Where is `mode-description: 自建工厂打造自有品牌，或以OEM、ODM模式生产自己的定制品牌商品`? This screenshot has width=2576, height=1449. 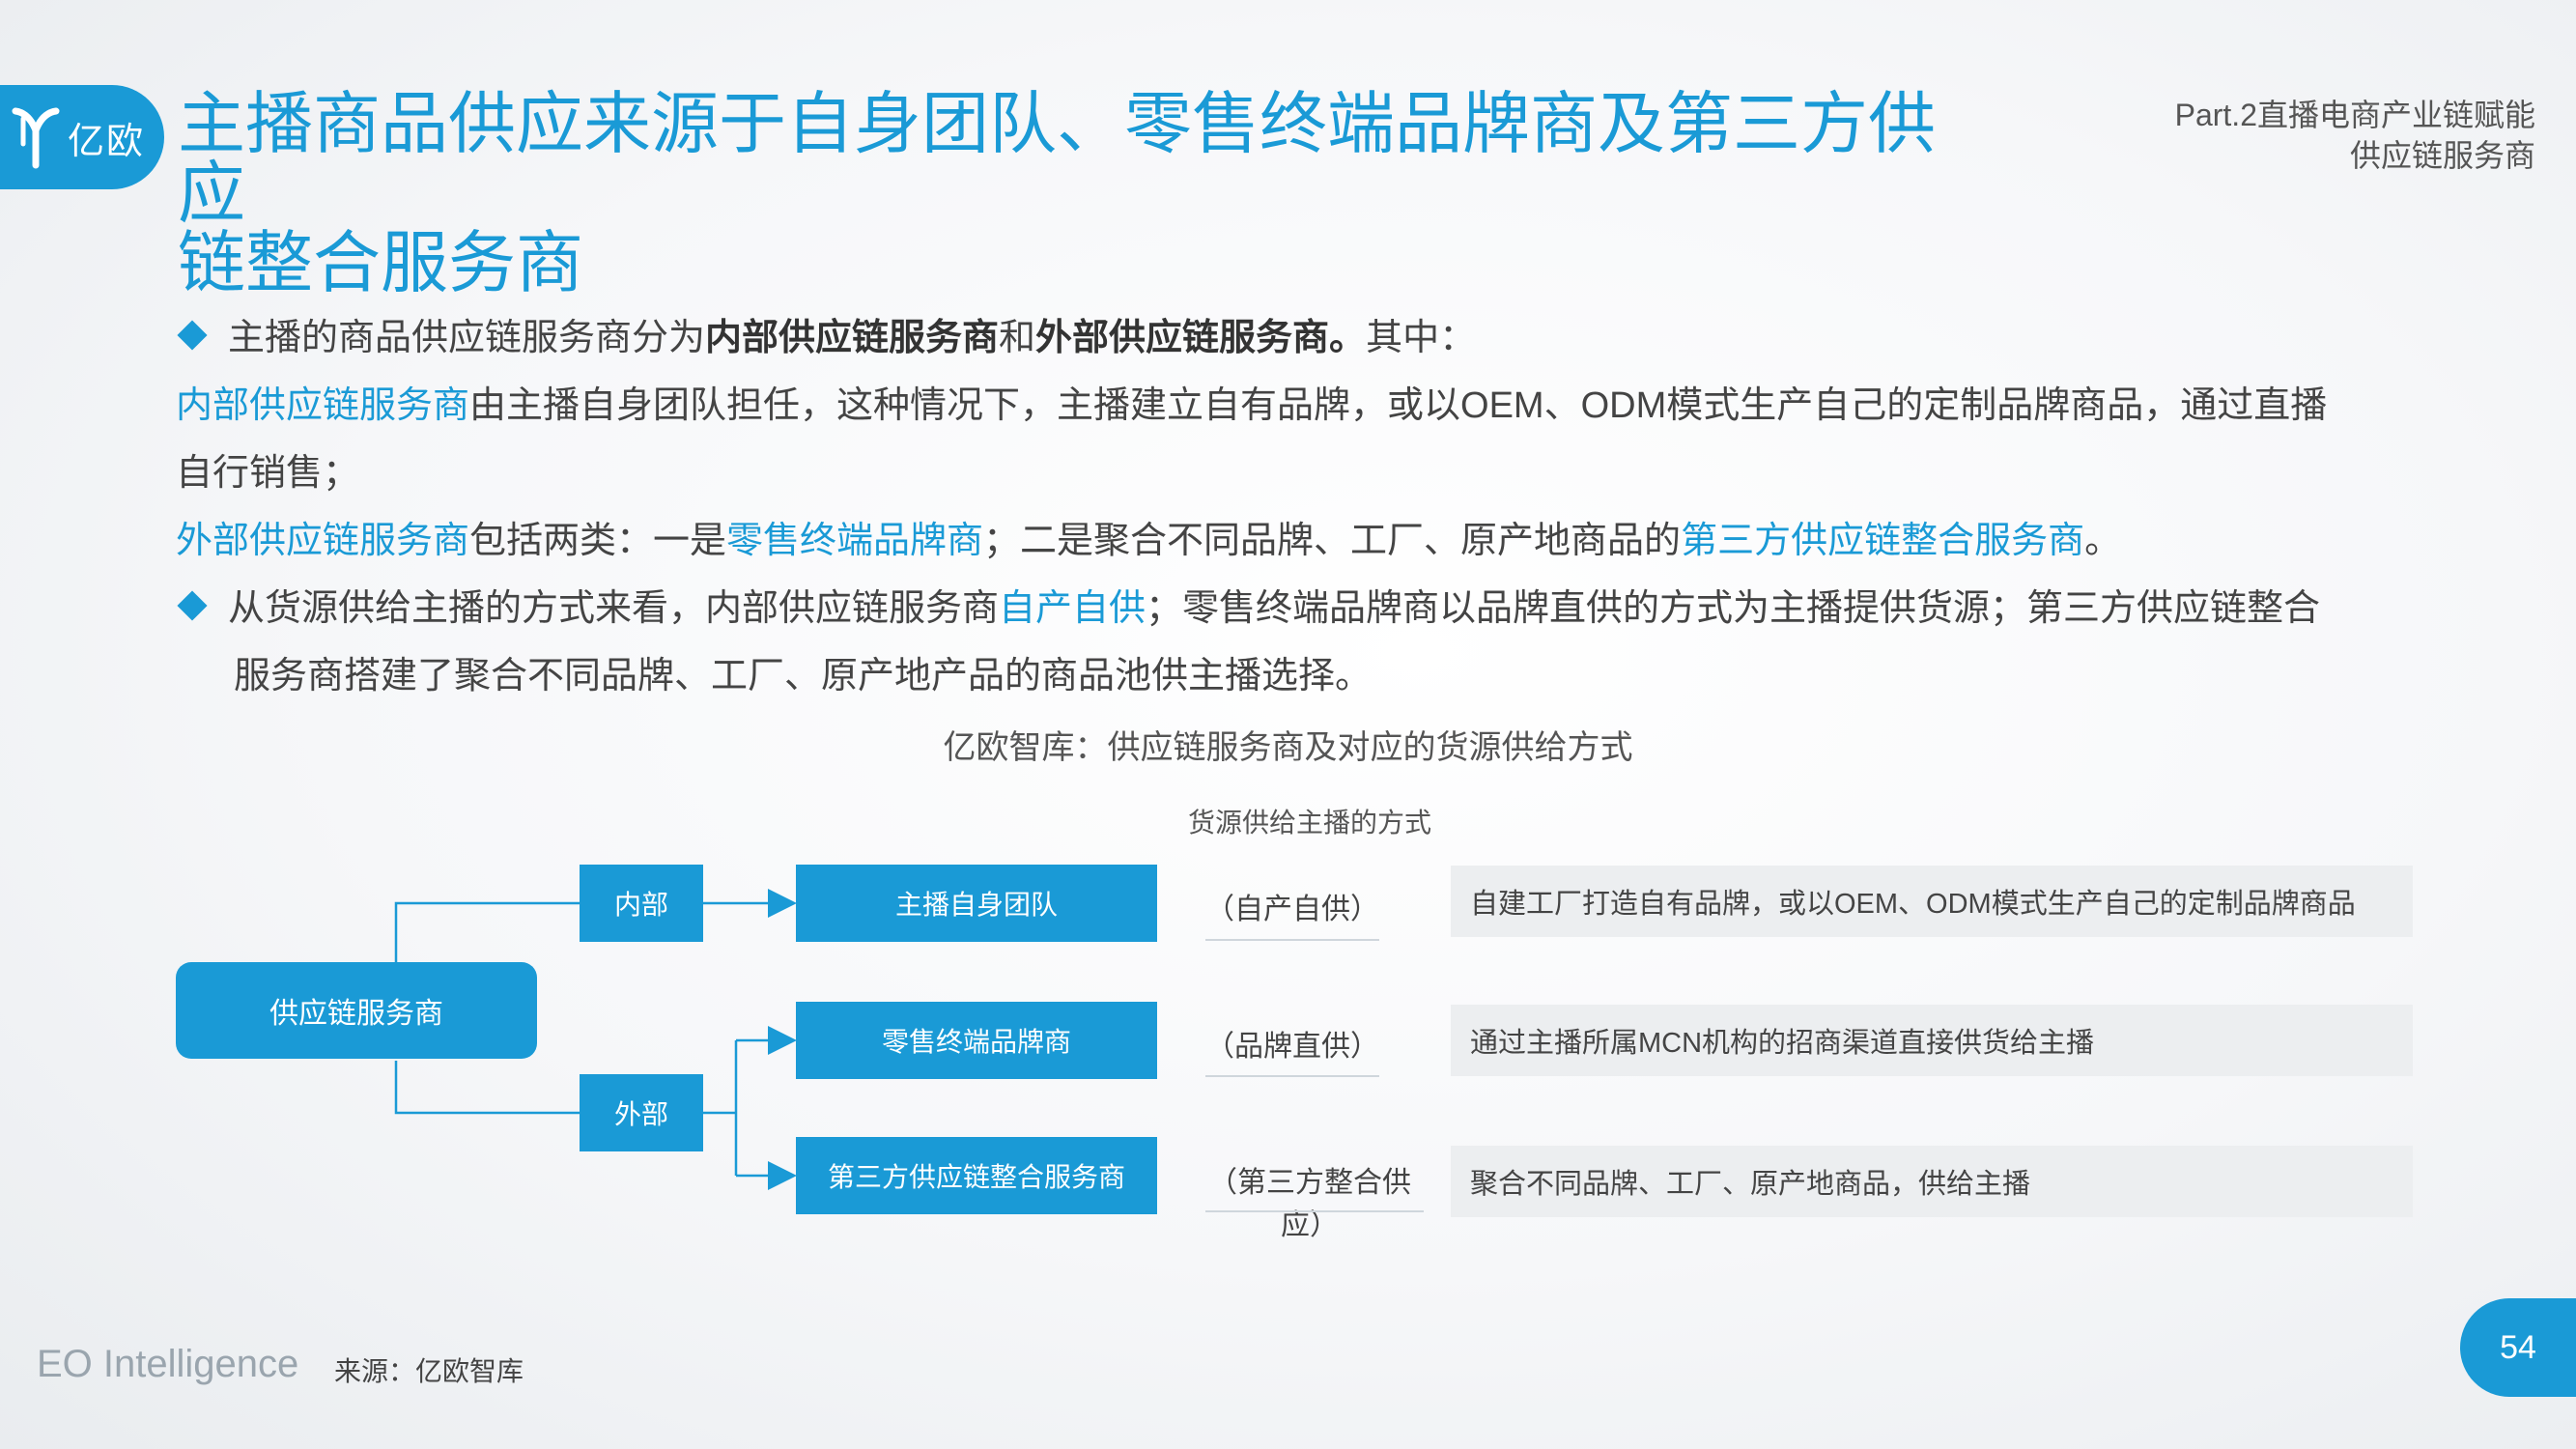 mode-description: 自建工厂打造自有品牌，或以OEM、ODM模式生产自己的定制品牌商品 is located at coordinates (1932, 901).